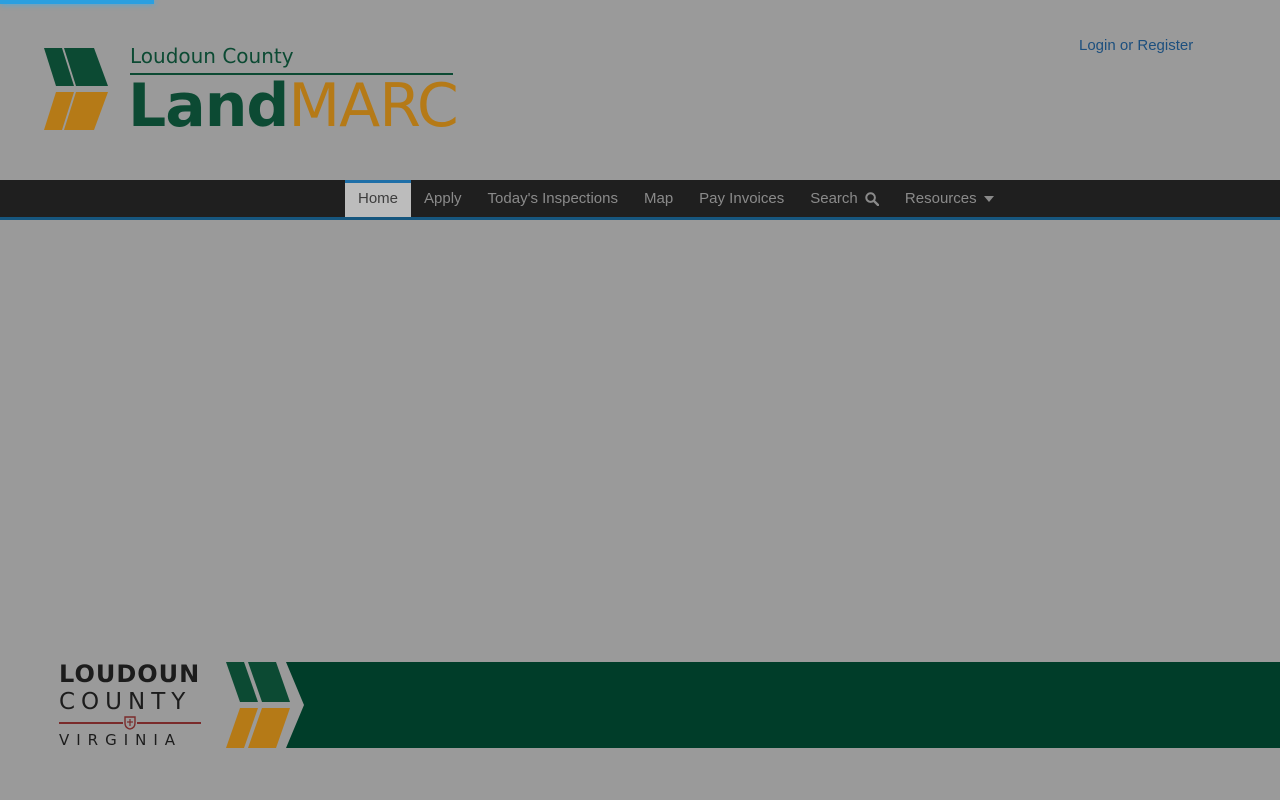 The width and height of the screenshot is (1280, 800). What do you see at coordinates (208, 106) in the screenshot?
I see `logo-land-text: Land` at bounding box center [208, 106].